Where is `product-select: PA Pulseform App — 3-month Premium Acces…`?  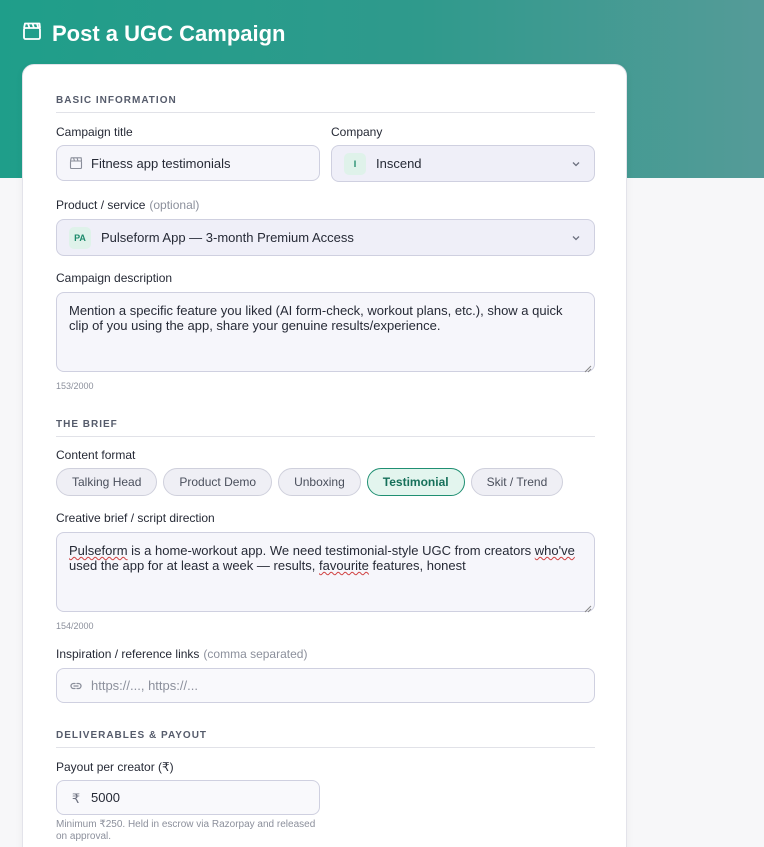 product-select: PA Pulseform App — 3-month Premium Acces… is located at coordinates (325, 237).